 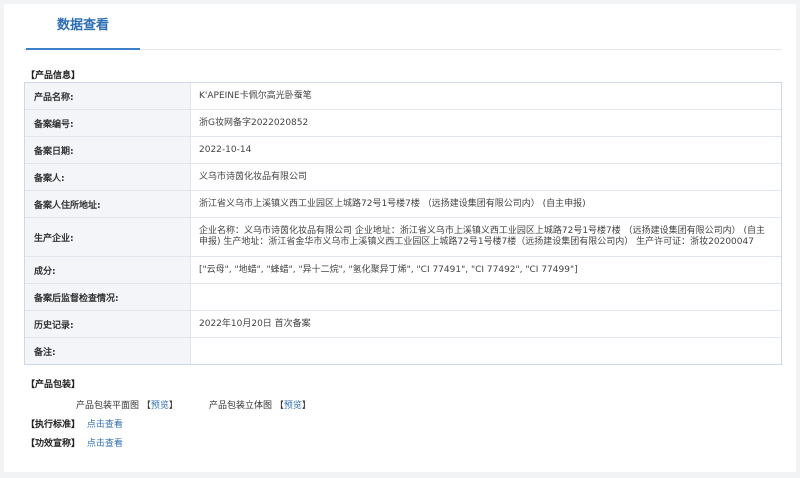 What do you see at coordinates (241, 406) in the screenshot?
I see `packaging-solid-label: 产品包装立体图` at bounding box center [241, 406].